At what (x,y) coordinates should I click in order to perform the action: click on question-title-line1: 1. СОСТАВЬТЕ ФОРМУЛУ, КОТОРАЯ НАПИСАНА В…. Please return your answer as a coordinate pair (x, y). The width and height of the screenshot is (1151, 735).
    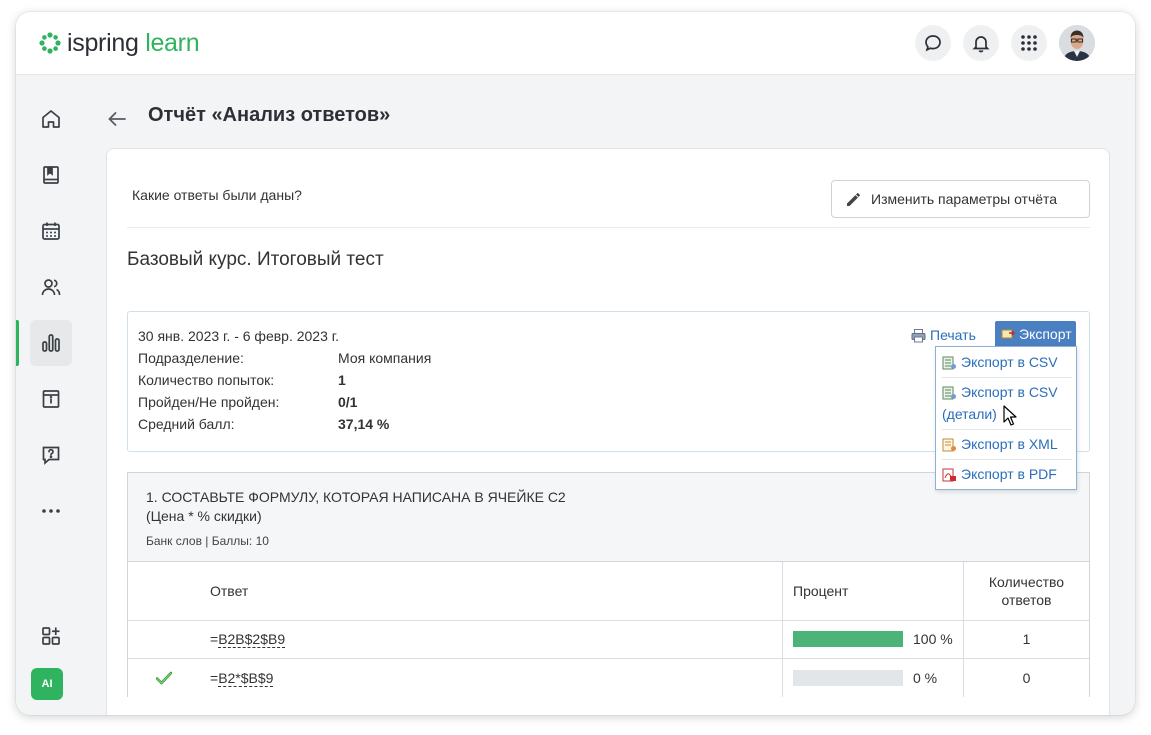
    Looking at the image, I should click on (356, 497).